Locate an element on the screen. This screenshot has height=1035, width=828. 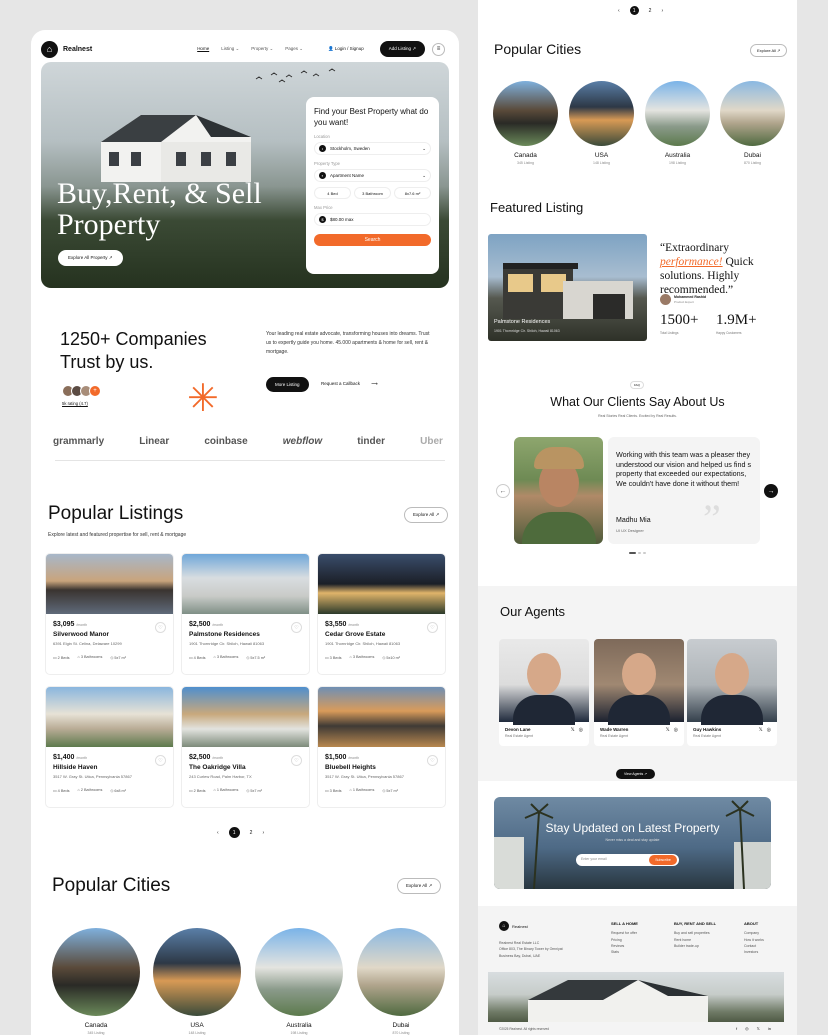
area-filter: 8x7.6 m² is located at coordinates (412, 193).